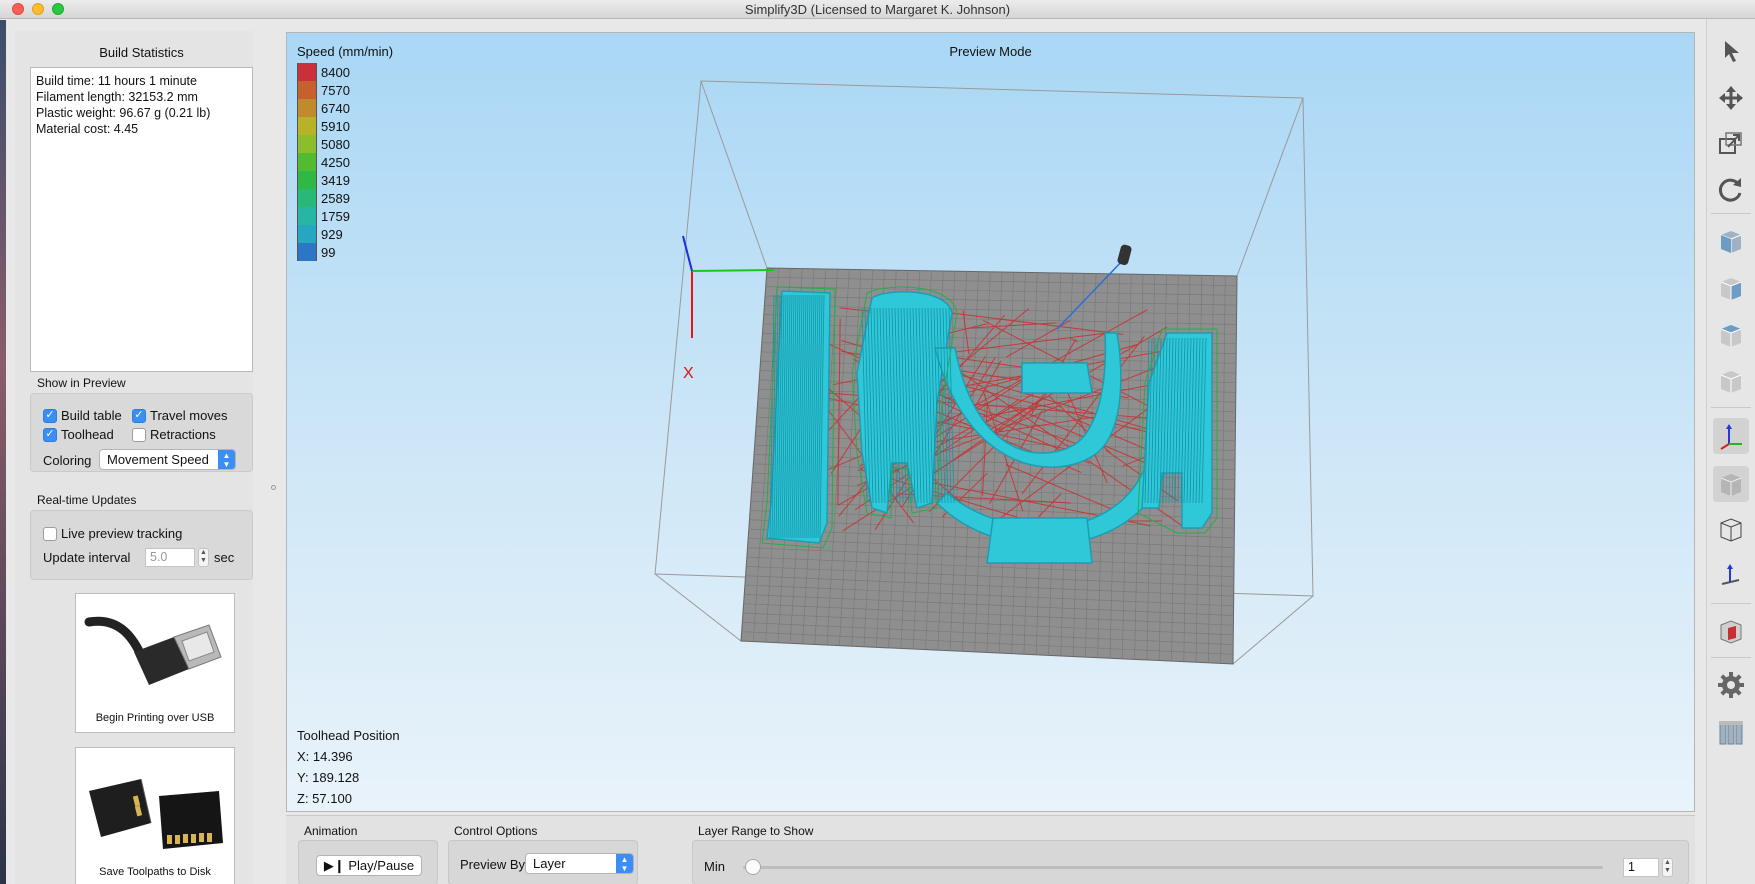 Image resolution: width=1755 pixels, height=884 pixels. I want to click on panel-splitter-handle, so click(273, 487).